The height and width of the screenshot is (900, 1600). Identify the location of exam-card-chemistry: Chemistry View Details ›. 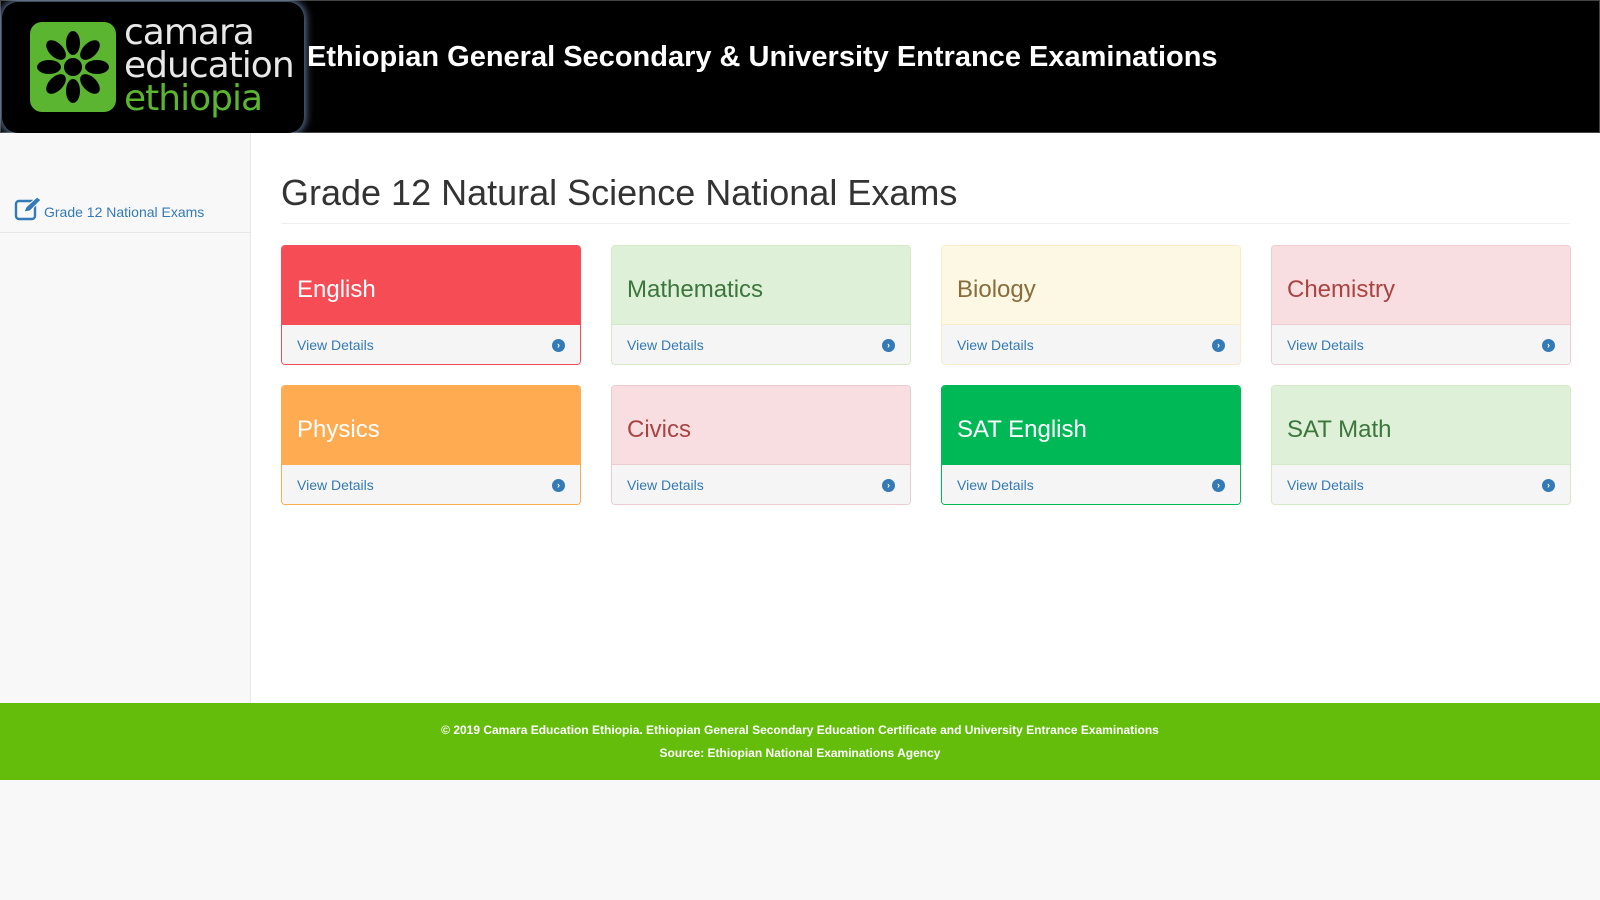
(1421, 305).